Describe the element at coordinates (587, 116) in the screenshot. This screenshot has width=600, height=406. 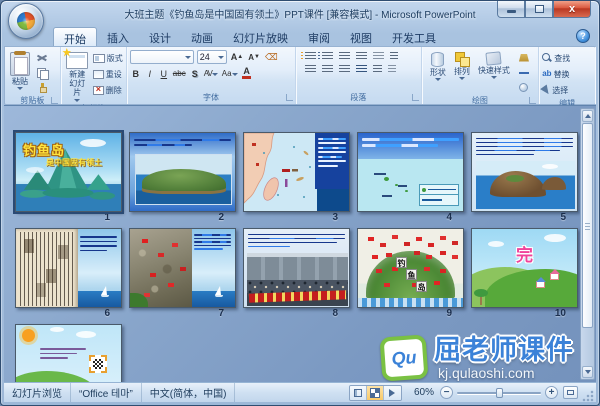
I see `scroll-up-button` at that location.